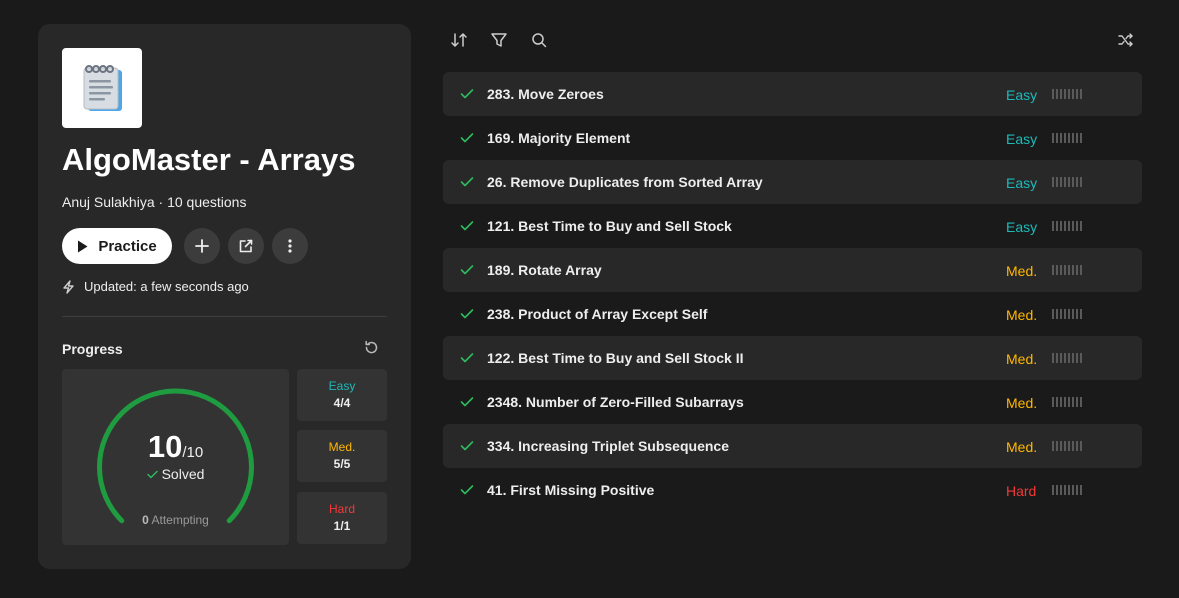  Describe the element at coordinates (609, 226) in the screenshot. I see `problem-title: 121. Best Time to Buy and Sell Stock` at that location.